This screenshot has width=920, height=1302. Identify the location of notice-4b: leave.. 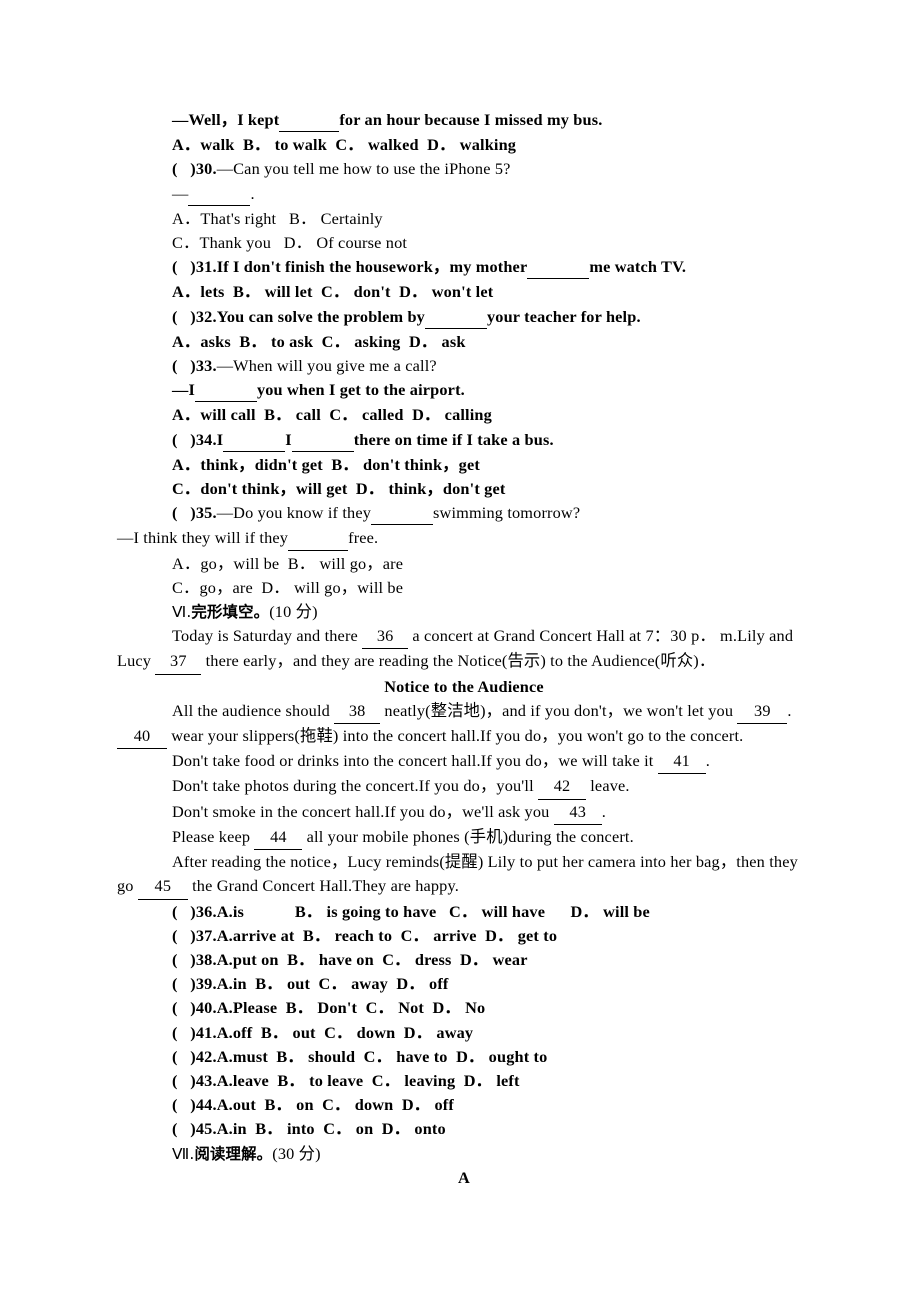
(608, 786).